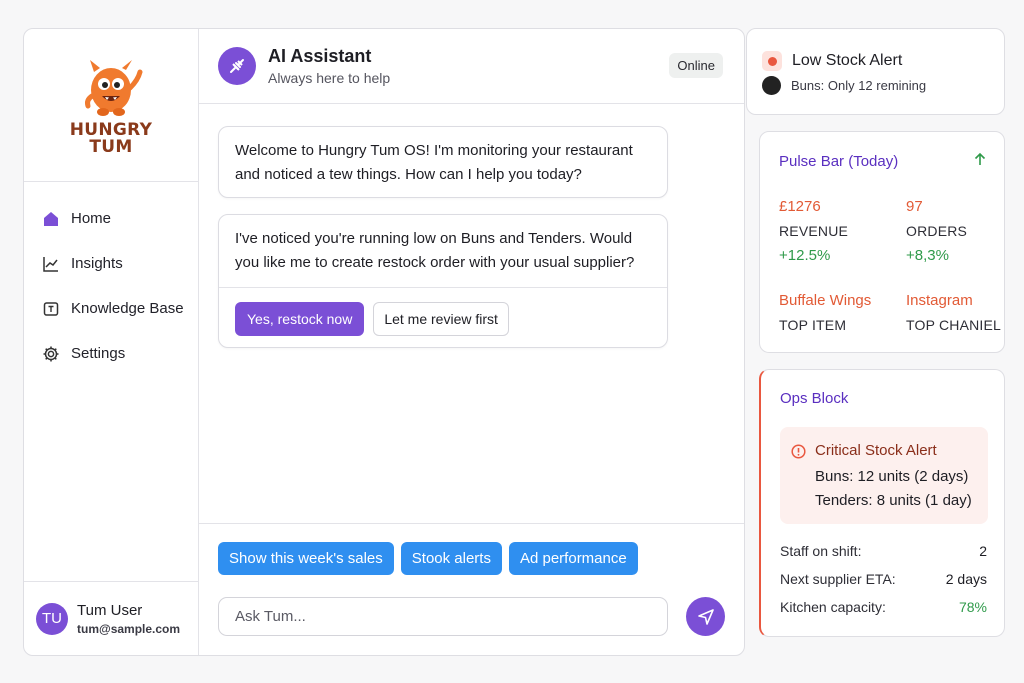 This screenshot has width=1024, height=683. I want to click on avatar: TU, so click(52, 618).